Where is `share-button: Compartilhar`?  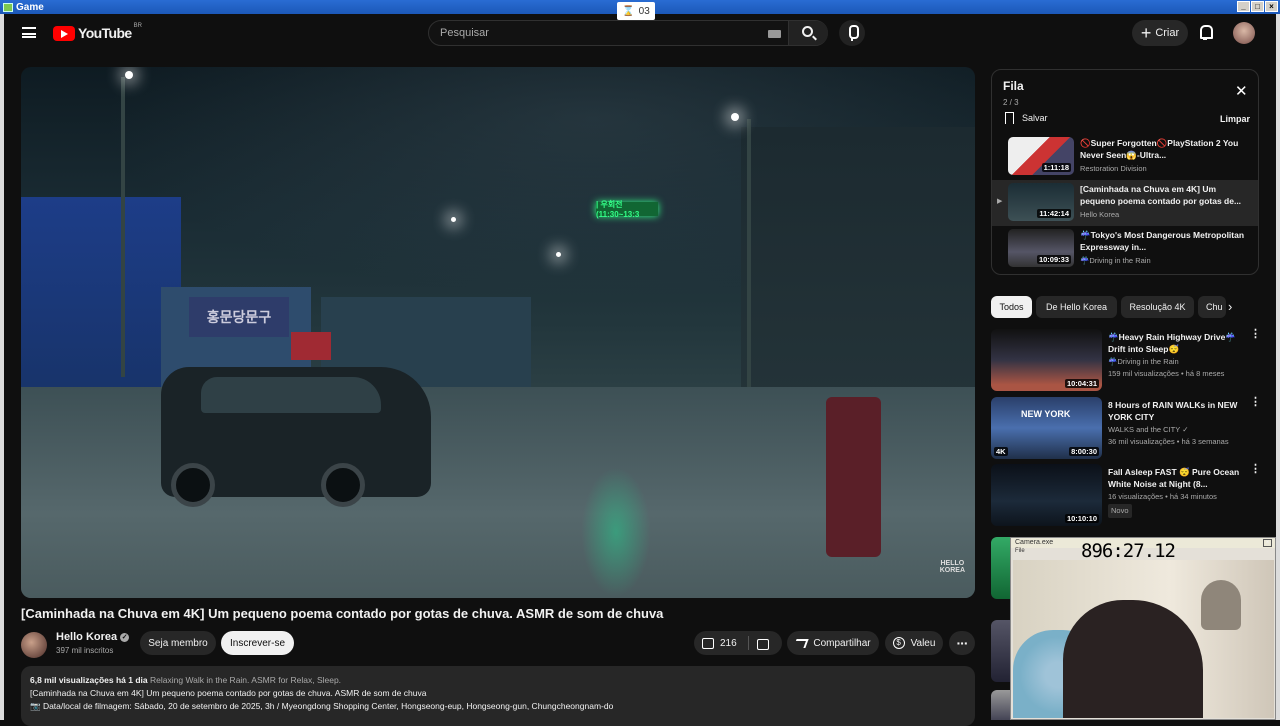 share-button: Compartilhar is located at coordinates (833, 643).